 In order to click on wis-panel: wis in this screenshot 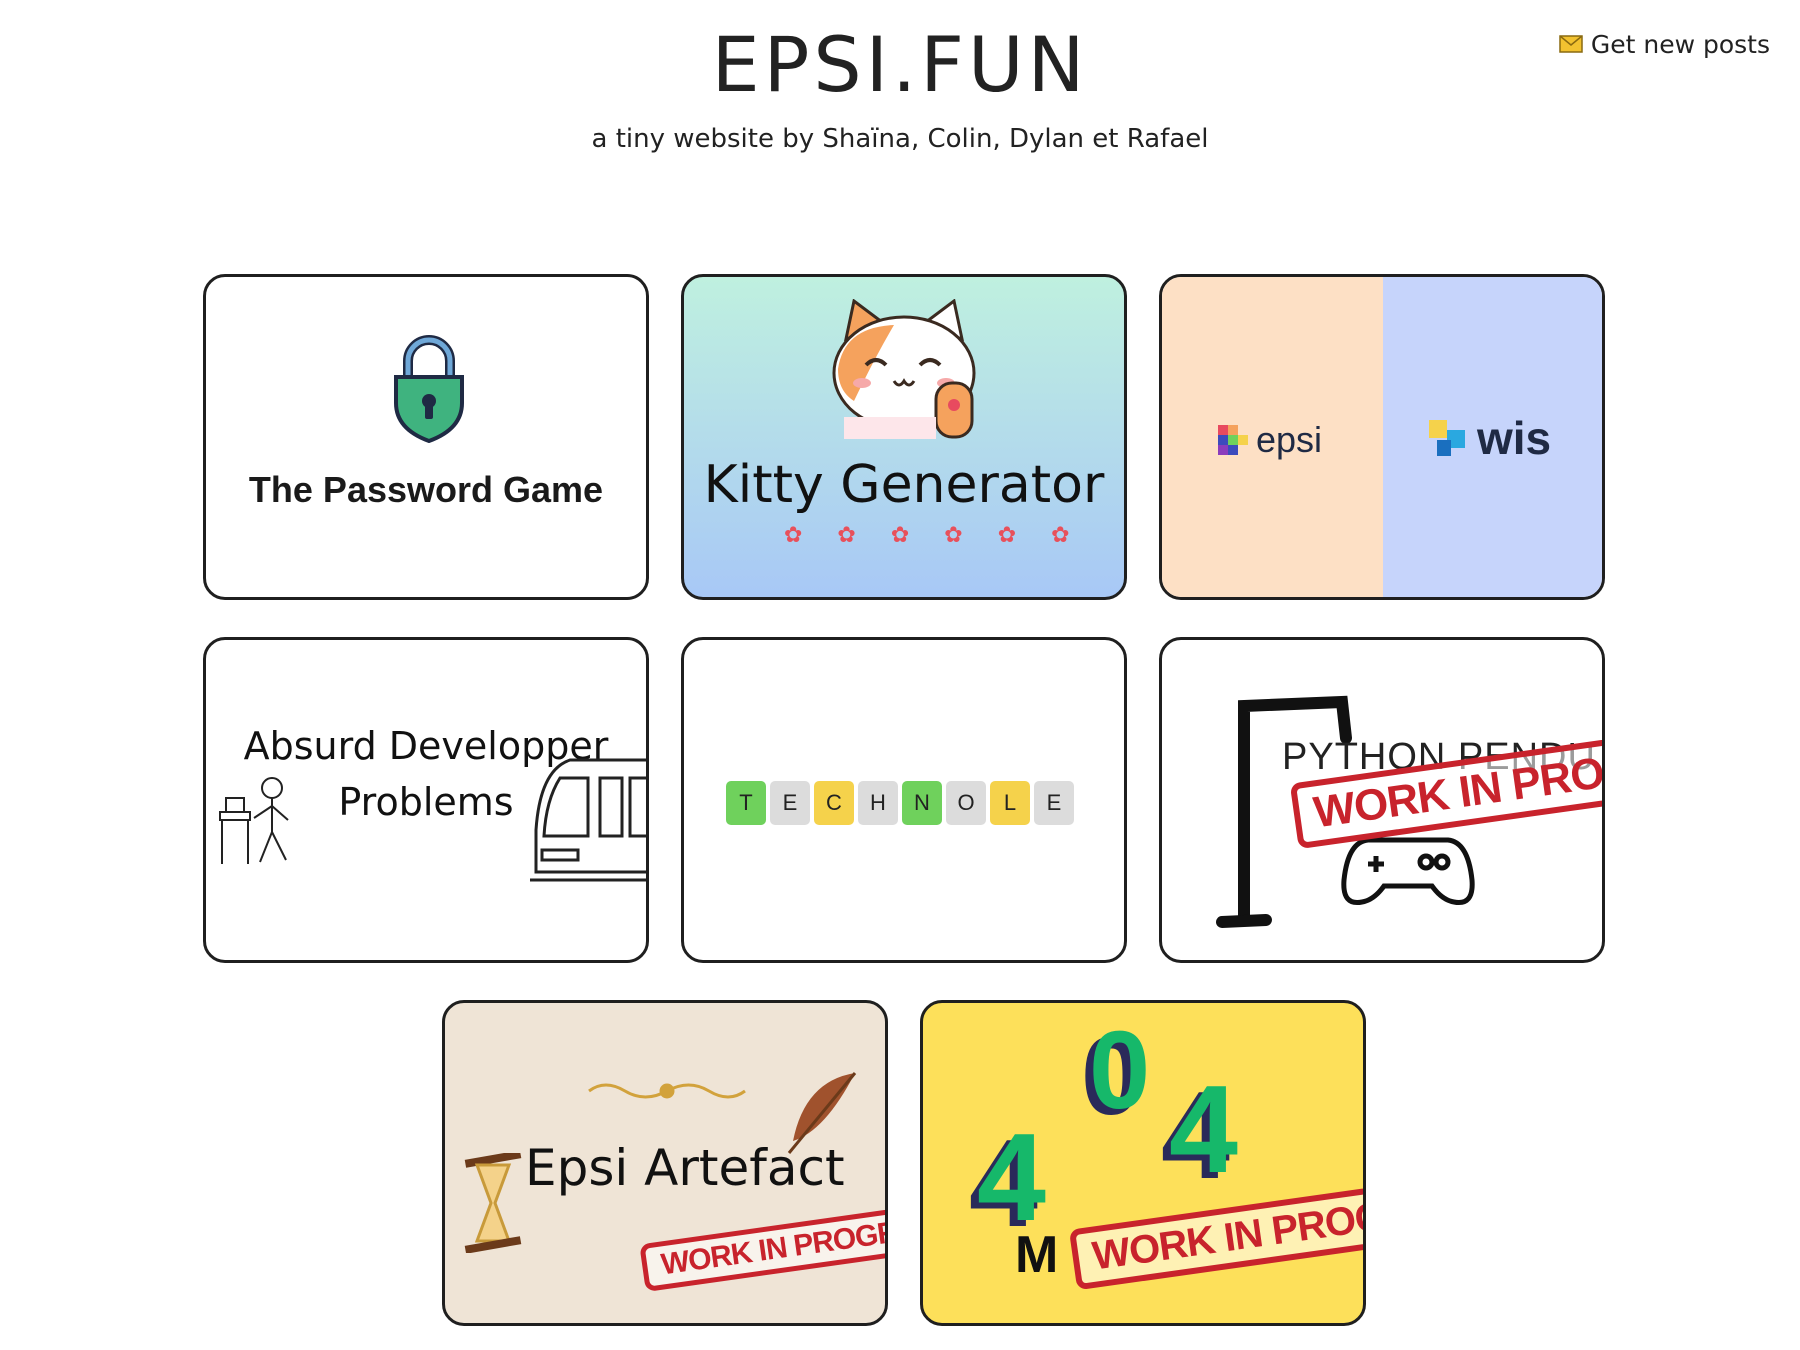, I will do `click(1492, 437)`.